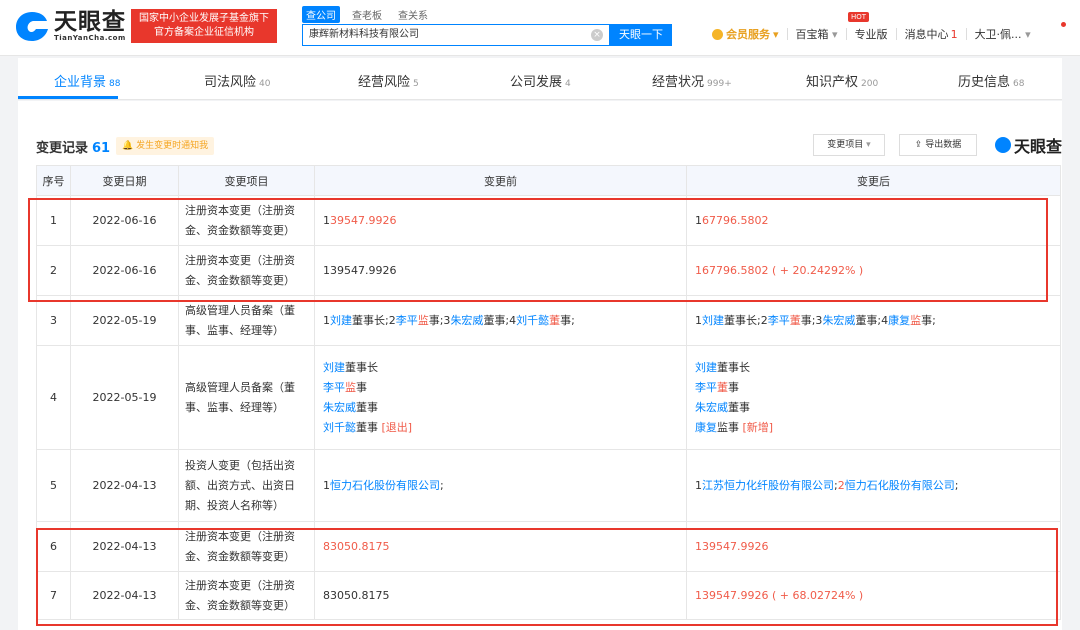 The height and width of the screenshot is (630, 1080). I want to click on cell-text: 董事;4, so click(872, 320).